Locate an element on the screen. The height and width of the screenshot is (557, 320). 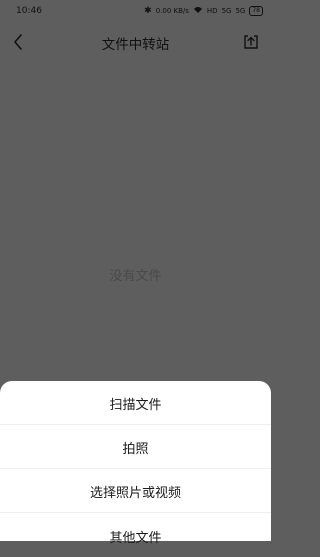
signal-icon-sim1: 5G is located at coordinates (226, 11).